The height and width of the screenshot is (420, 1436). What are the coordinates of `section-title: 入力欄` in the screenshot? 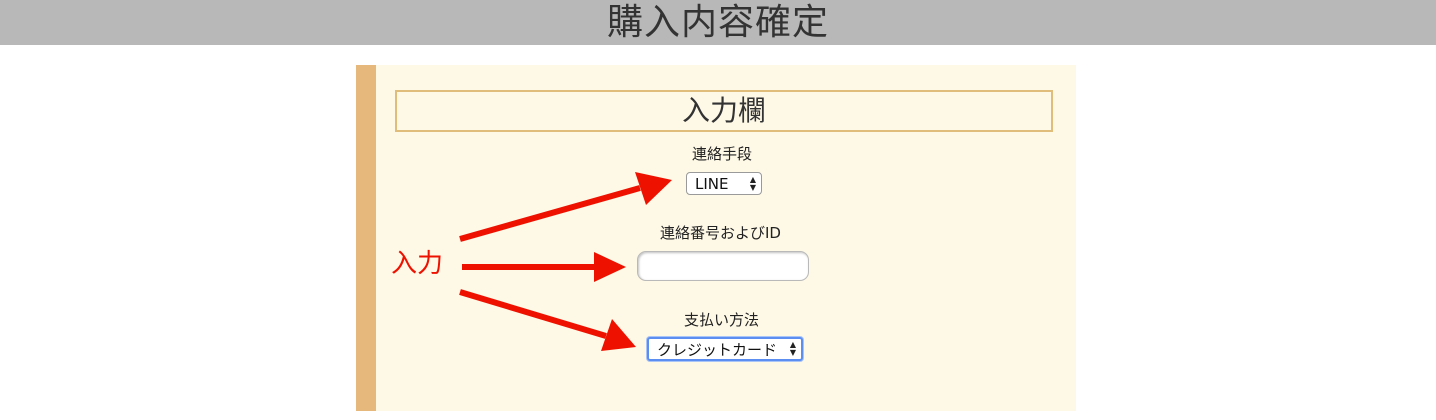 It's located at (723, 110).